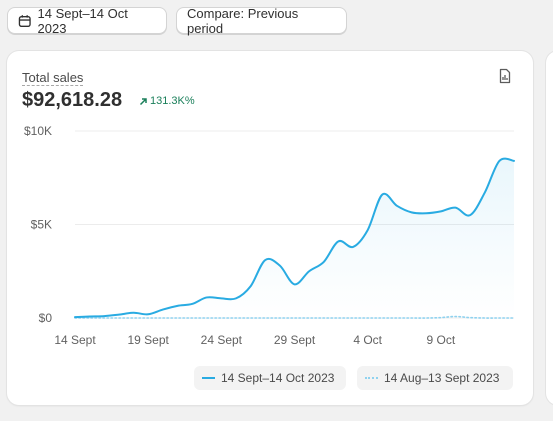  What do you see at coordinates (208, 378) in the screenshot?
I see `solid-line-swatch` at bounding box center [208, 378].